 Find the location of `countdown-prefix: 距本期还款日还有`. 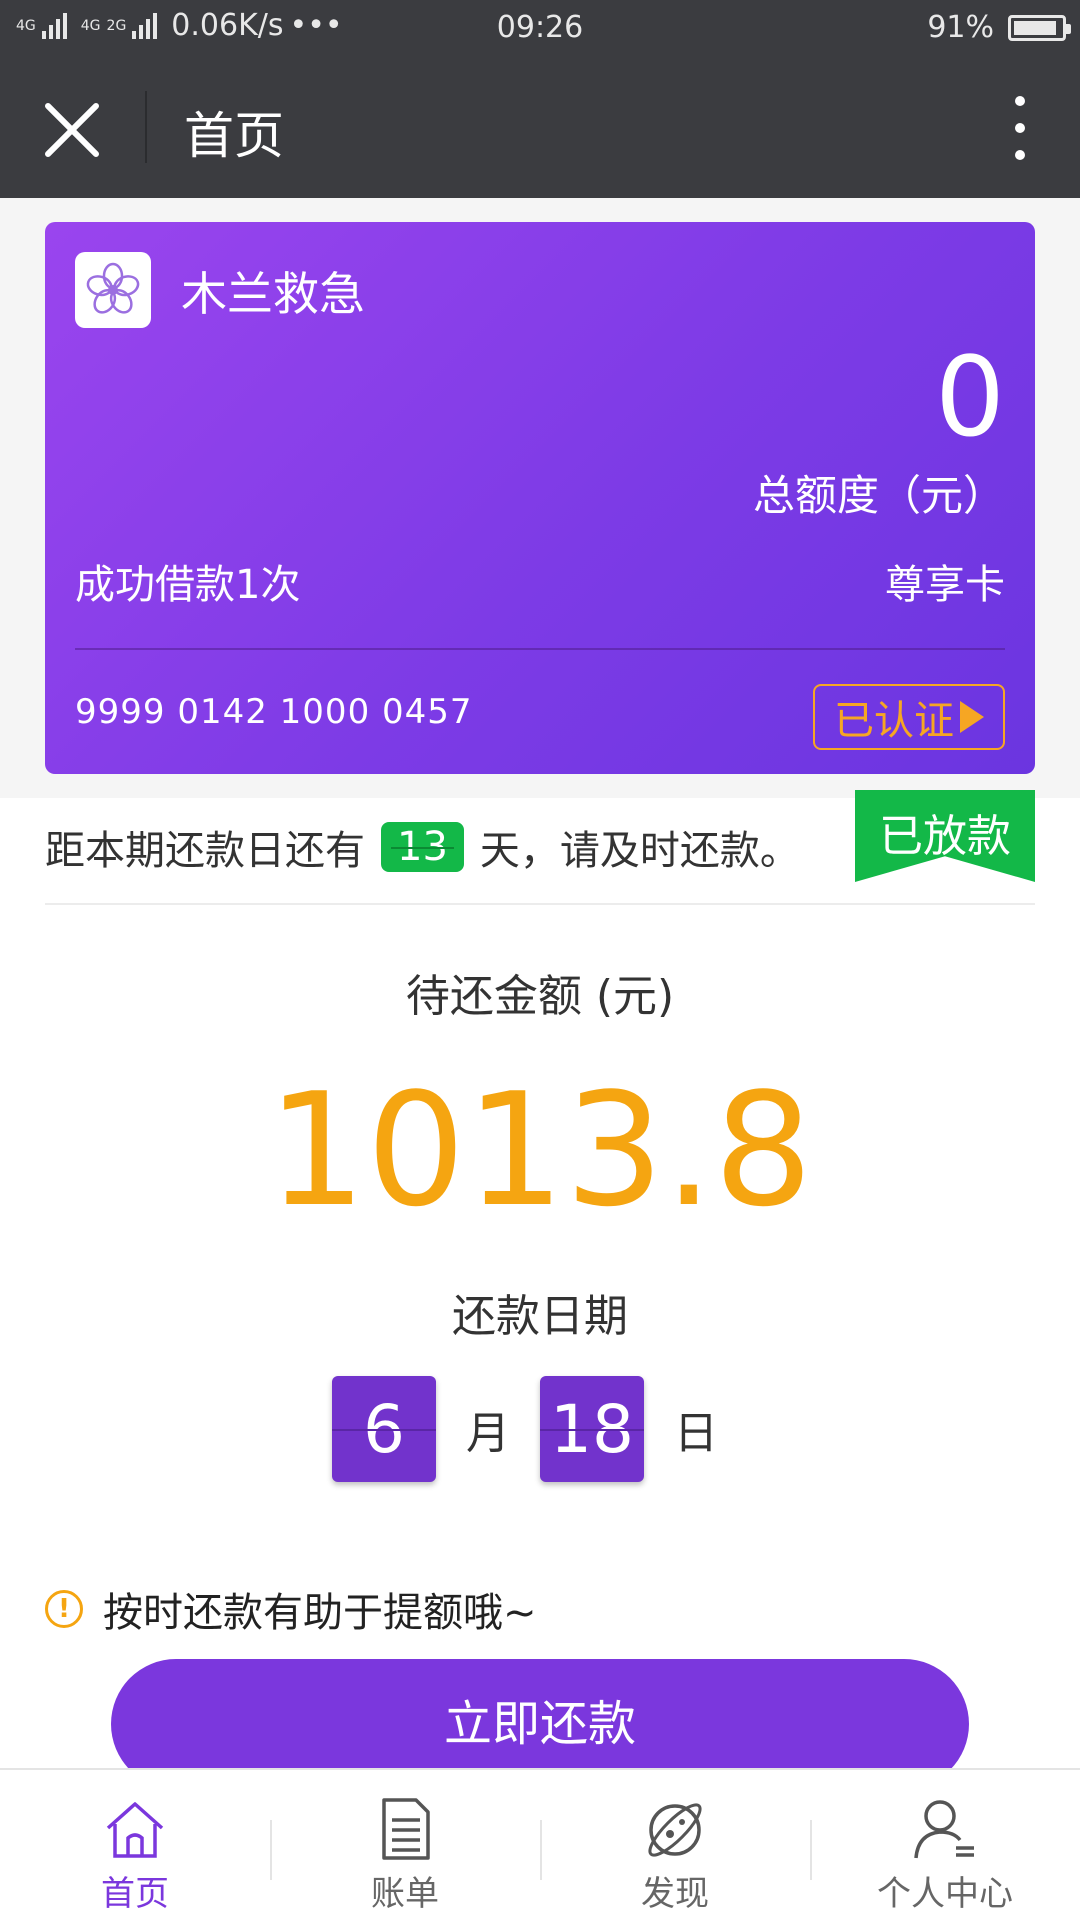

countdown-prefix: 距本期还款日还有 is located at coordinates (205, 851).